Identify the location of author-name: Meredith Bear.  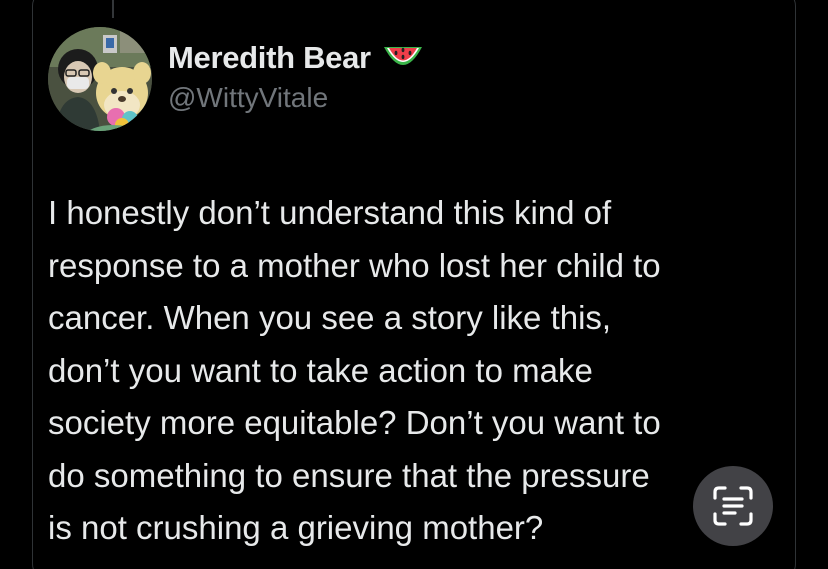
(269, 58).